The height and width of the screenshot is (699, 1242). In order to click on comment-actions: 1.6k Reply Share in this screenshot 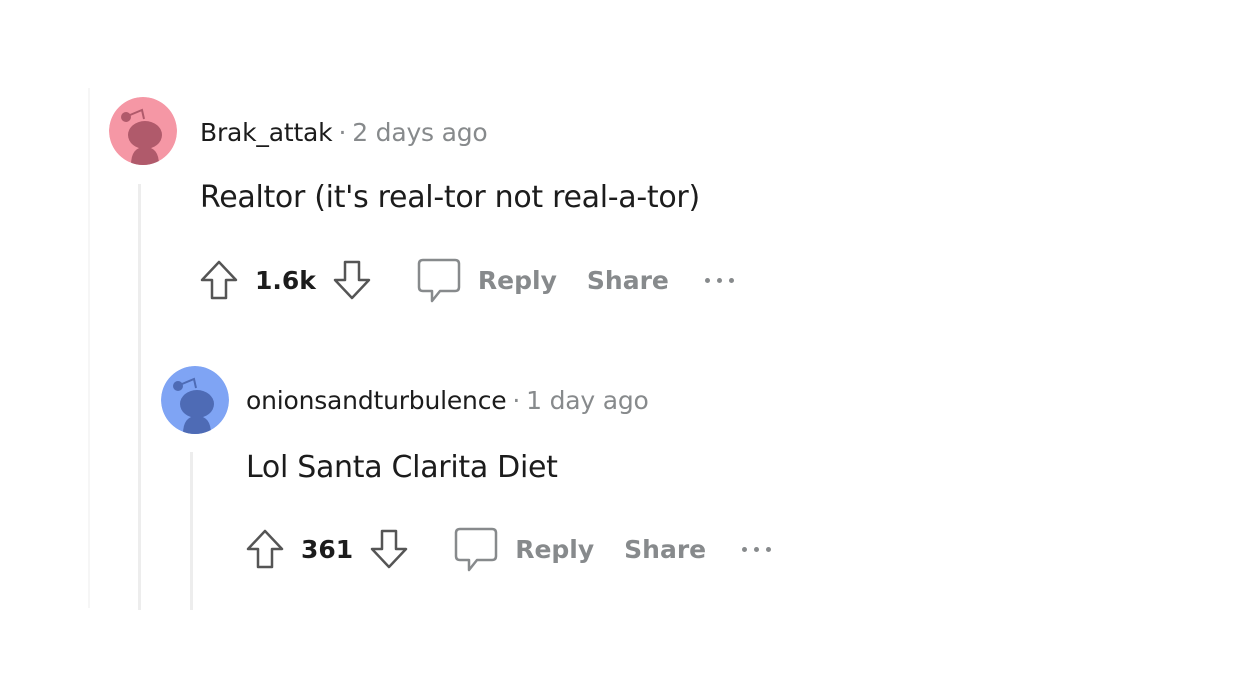, I will do `click(465, 280)`.